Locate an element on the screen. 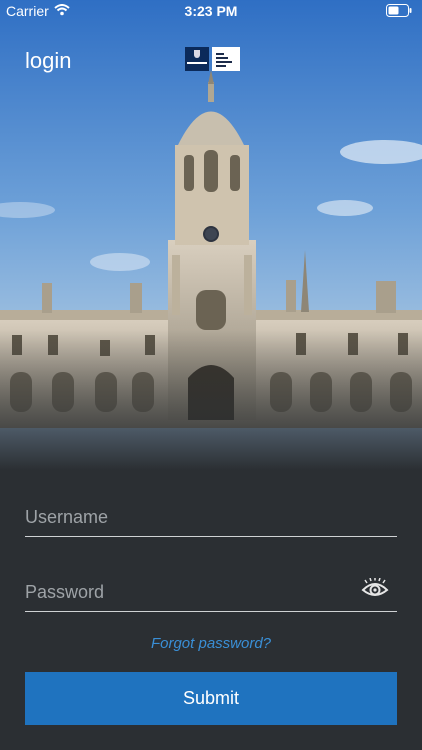  status-time: 3:23 PM is located at coordinates (211, 11).